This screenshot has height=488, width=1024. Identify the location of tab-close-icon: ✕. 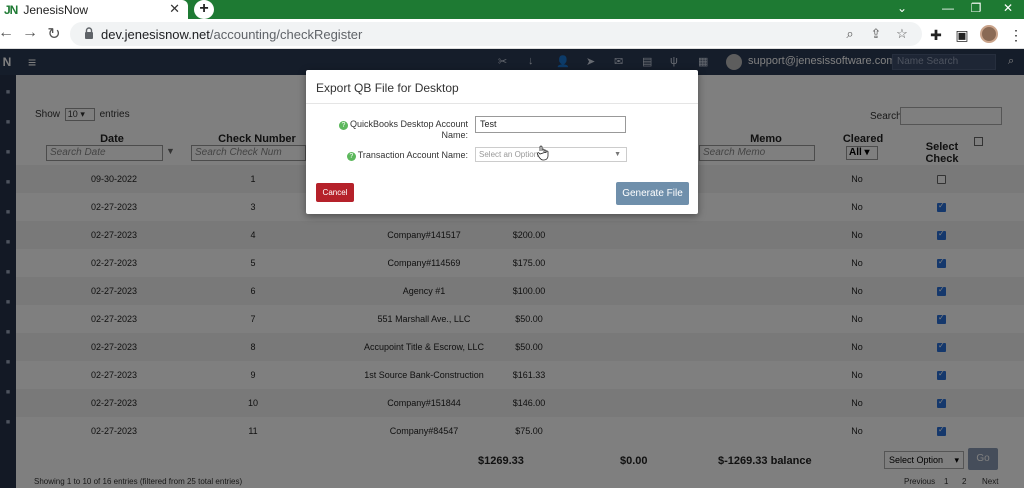
(174, 9).